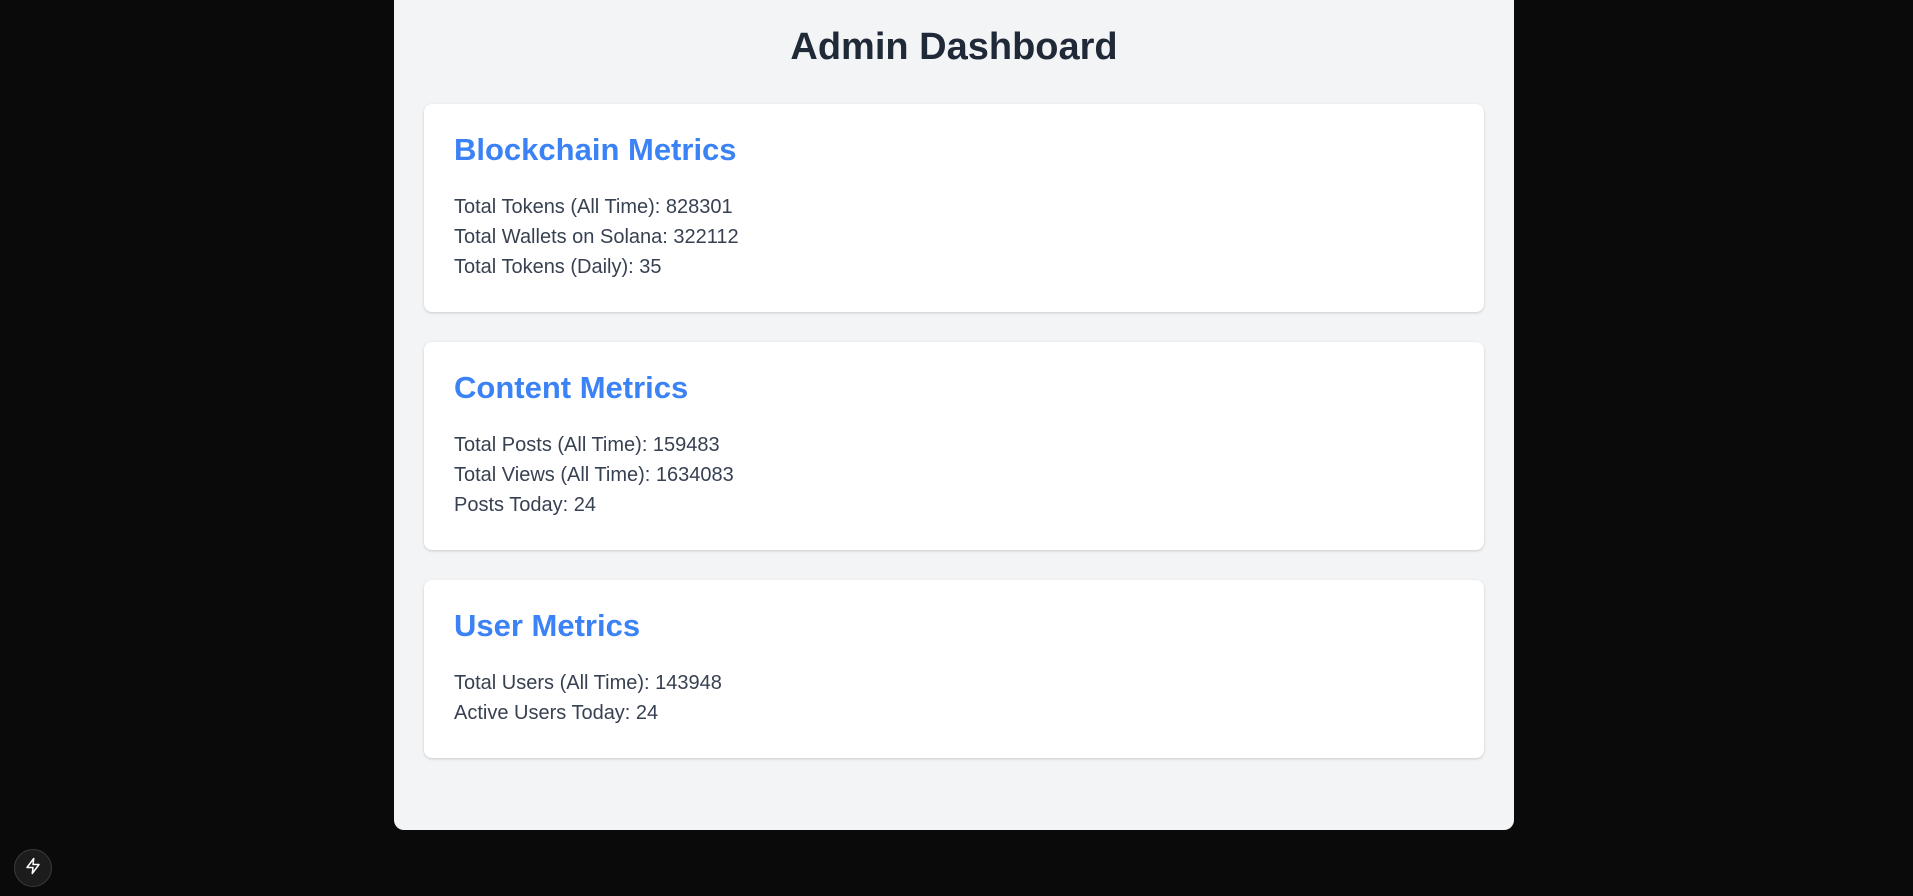  Describe the element at coordinates (571, 387) in the screenshot. I see `card-title: Content Metrics` at that location.